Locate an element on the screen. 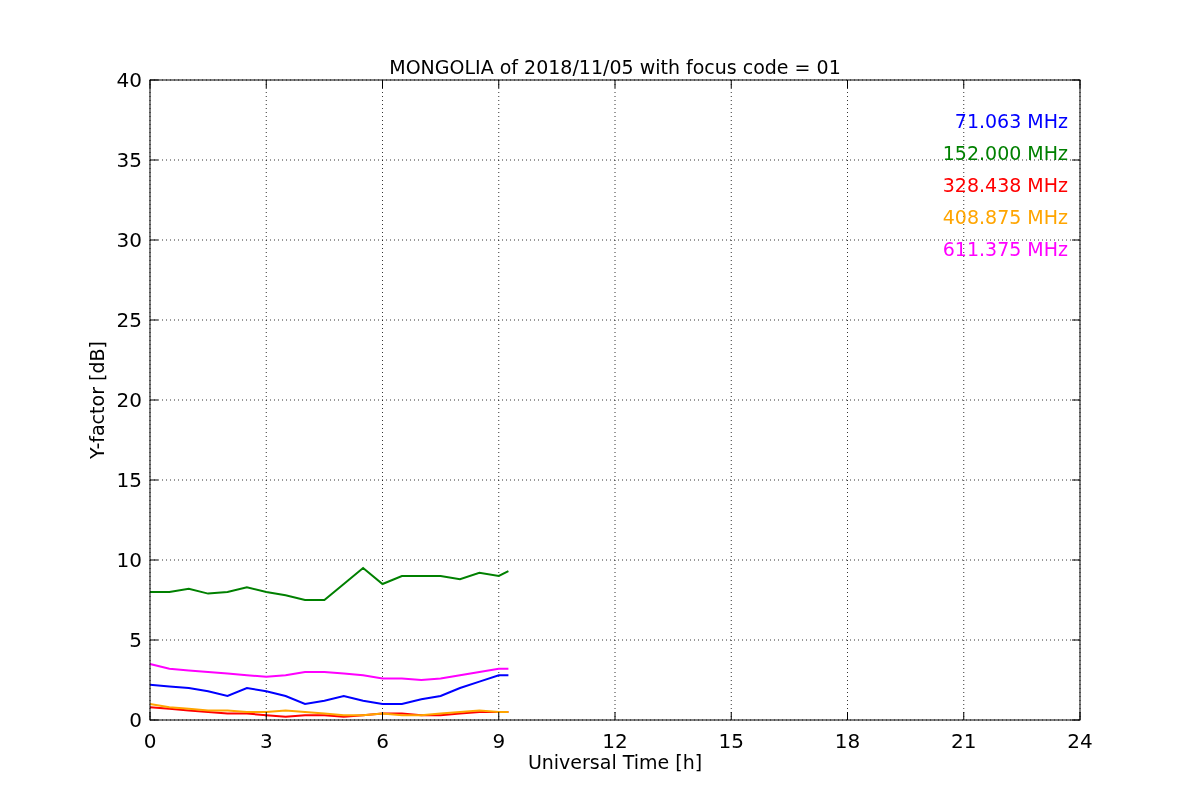  legend-label: 611.375 MHz is located at coordinates (1005, 249).